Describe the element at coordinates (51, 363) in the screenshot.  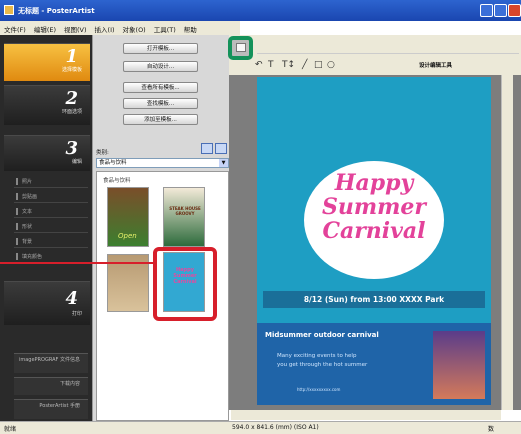
I see `printer-info-button: imagePROGRAF 文件信息` at that location.